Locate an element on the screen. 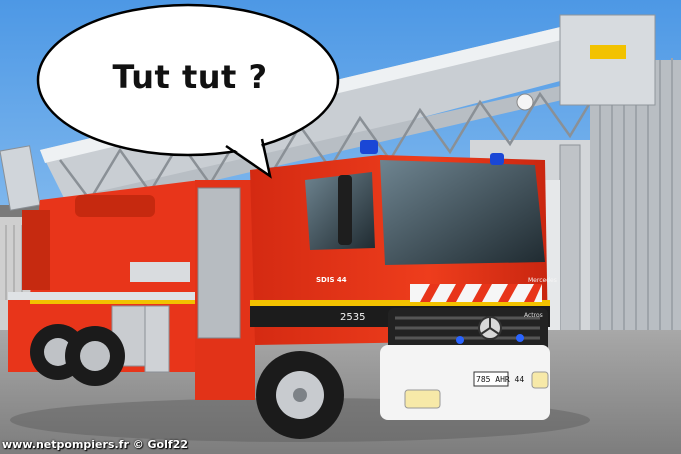 The height and width of the screenshot is (454, 681). photo-credit: www.netpompiers.fr © Golf22 is located at coordinates (95, 444).